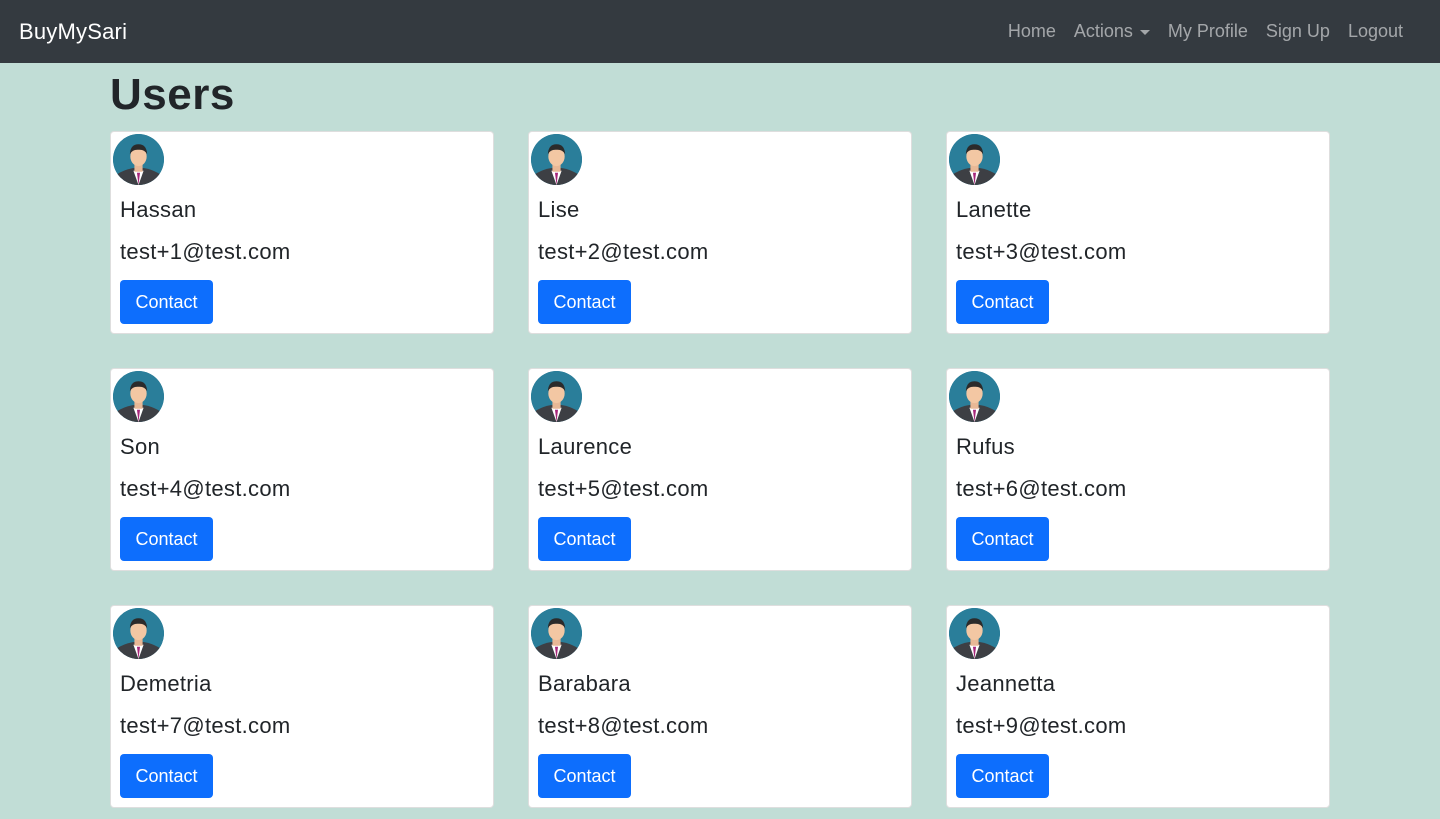  I want to click on brand-link: BuyMySari, so click(73, 32).